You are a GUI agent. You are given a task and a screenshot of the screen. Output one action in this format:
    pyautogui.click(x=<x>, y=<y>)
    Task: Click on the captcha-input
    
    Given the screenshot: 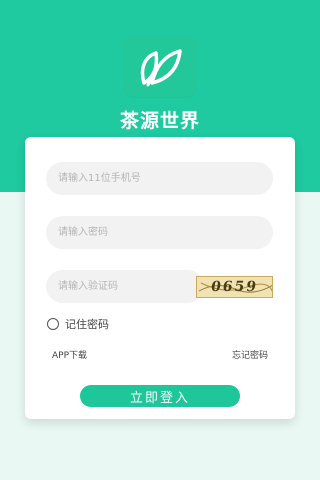 What is the action you would take?
    pyautogui.click(x=125, y=286)
    